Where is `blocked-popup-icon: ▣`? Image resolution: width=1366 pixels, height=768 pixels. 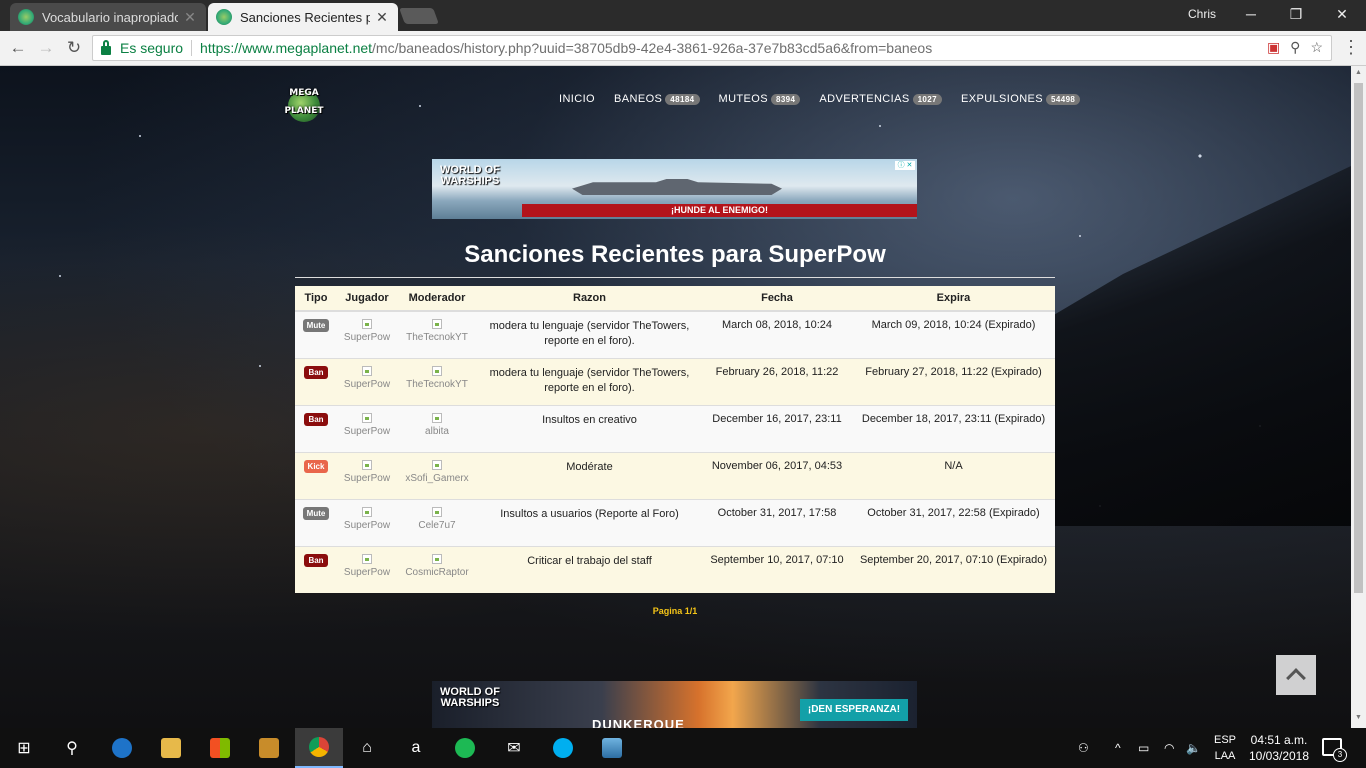
blocked-popup-icon: ▣ is located at coordinates (1273, 47).